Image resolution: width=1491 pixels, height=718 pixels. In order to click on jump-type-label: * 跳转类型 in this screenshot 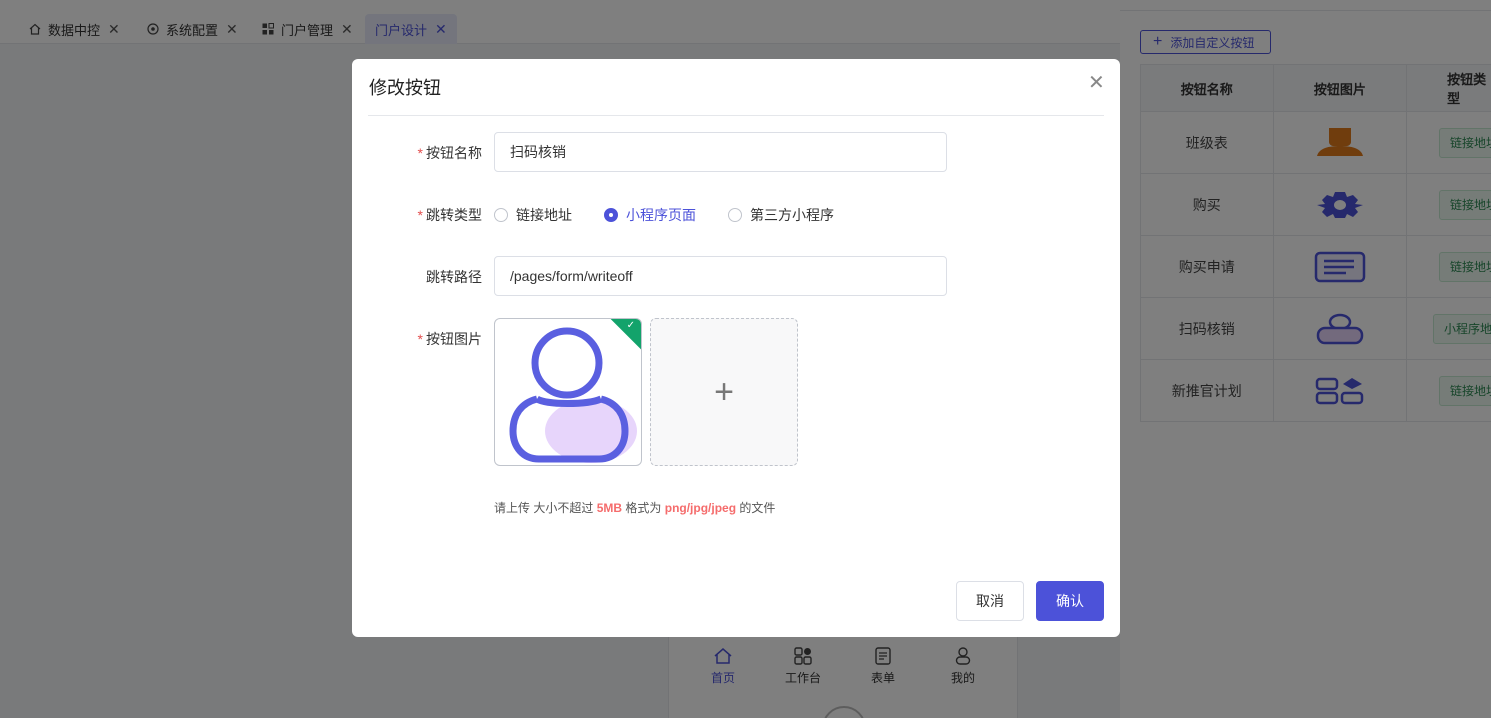, I will do `click(417, 215)`.